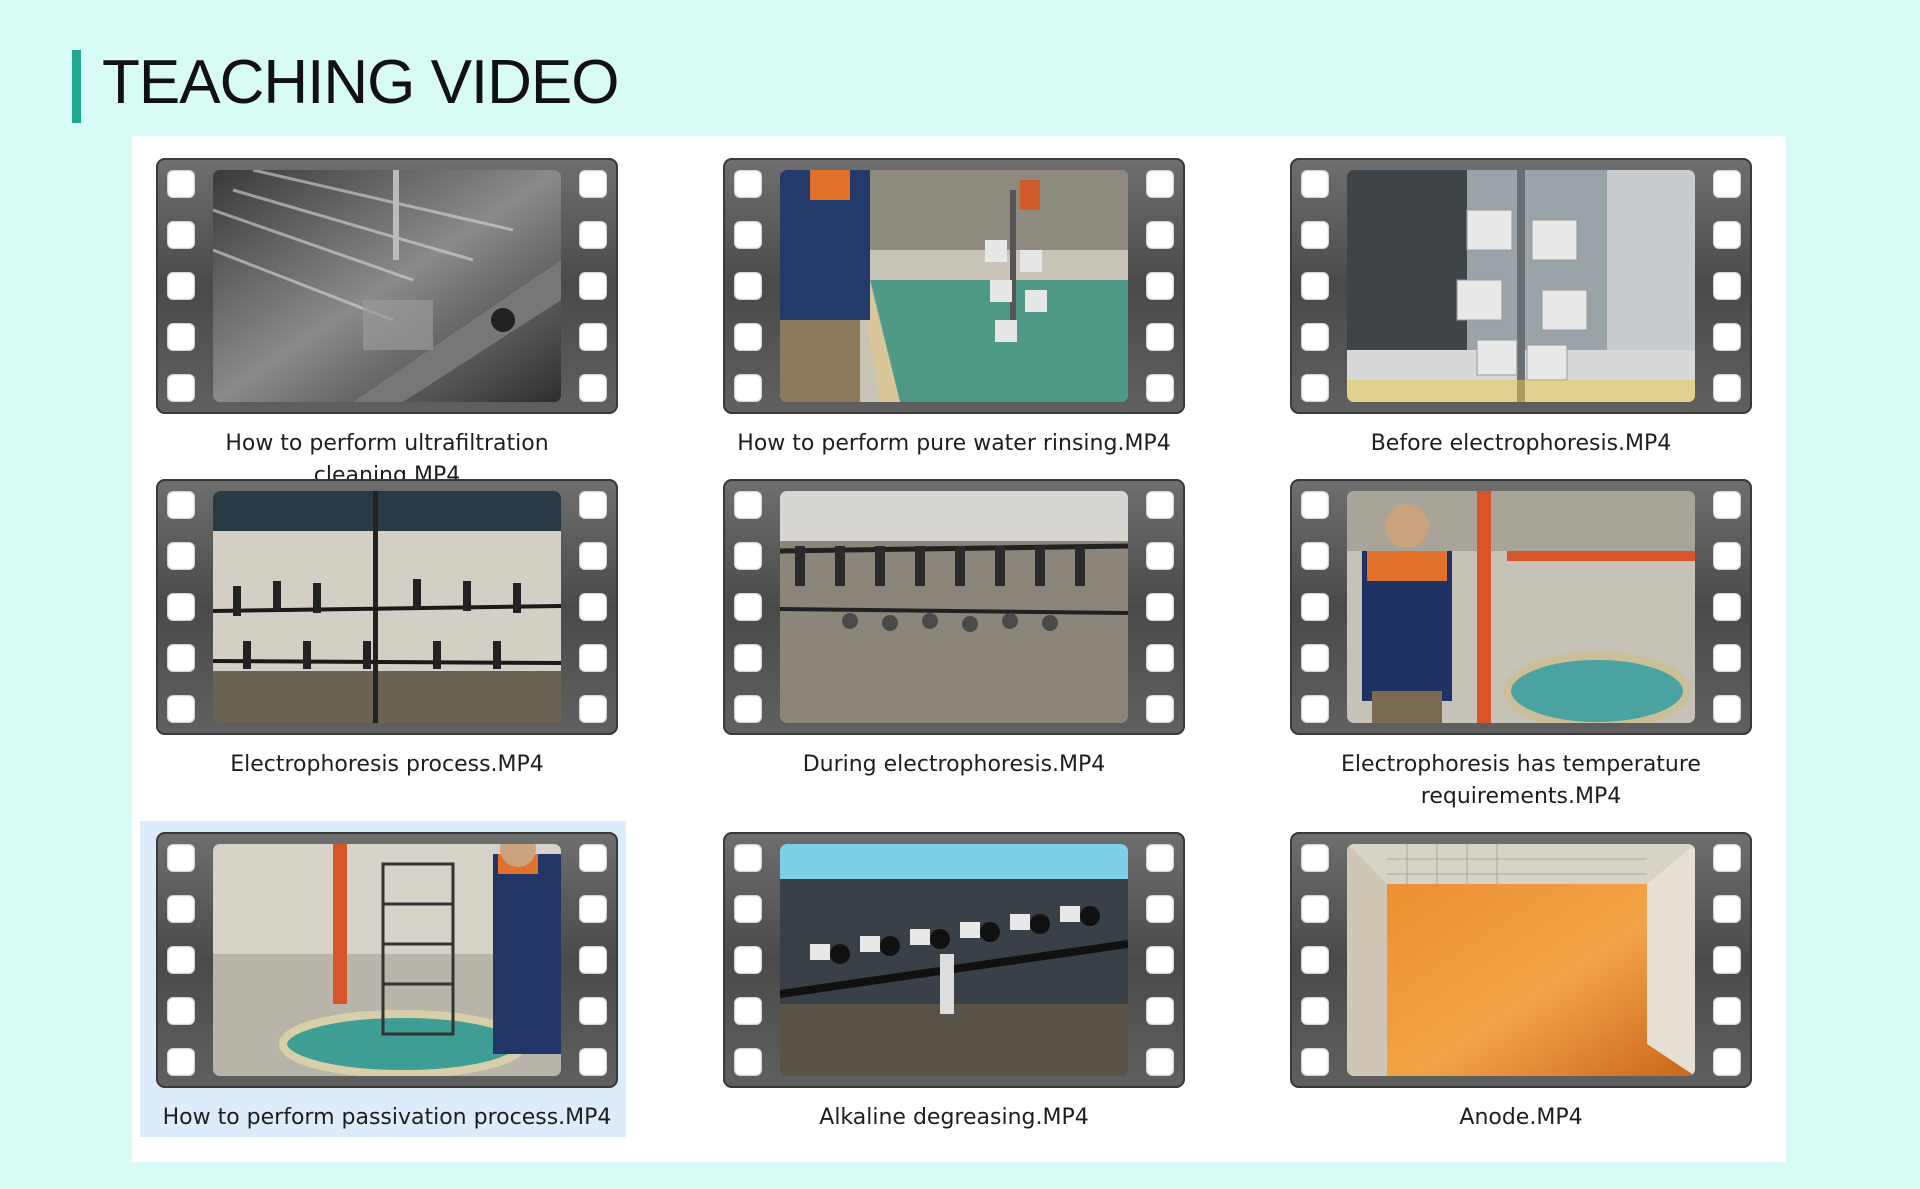 This screenshot has width=1920, height=1189. I want to click on passivation-tank-thumbnail, so click(387, 960).